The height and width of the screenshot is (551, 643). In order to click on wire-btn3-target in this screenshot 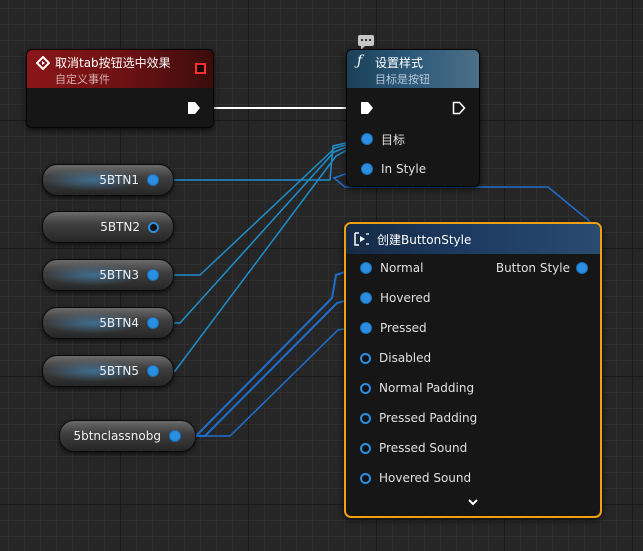, I will do `click(256, 207)`.